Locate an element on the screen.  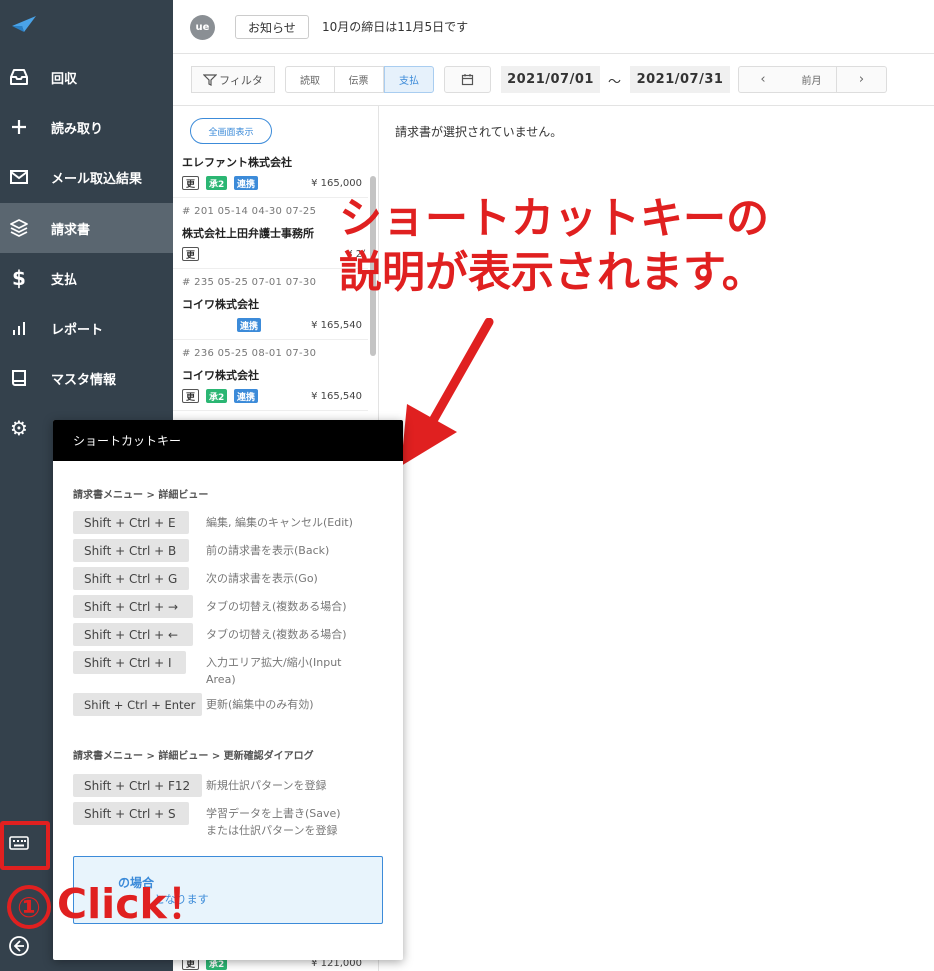
sidebar-item-payment: $ 支払 is located at coordinates (86, 278).